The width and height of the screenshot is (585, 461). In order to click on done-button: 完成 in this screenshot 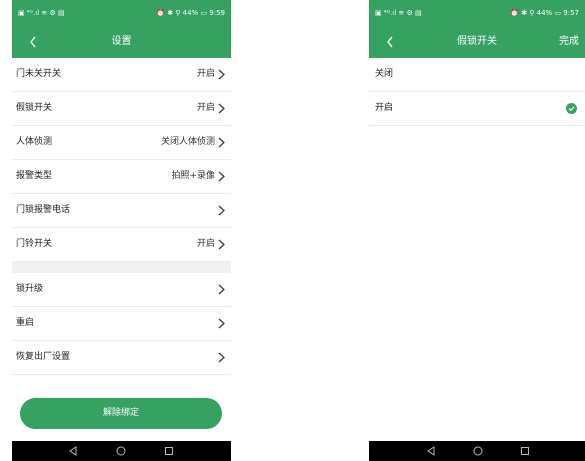, I will do `click(569, 42)`.